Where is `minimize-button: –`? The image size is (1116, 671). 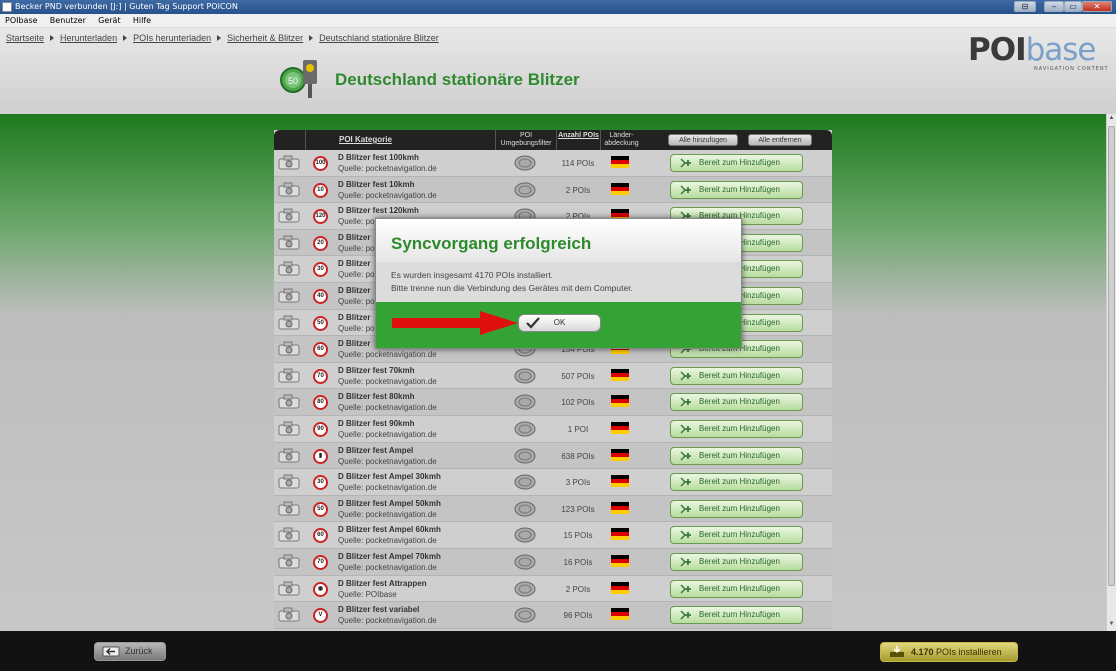
minimize-button: – is located at coordinates (1054, 6).